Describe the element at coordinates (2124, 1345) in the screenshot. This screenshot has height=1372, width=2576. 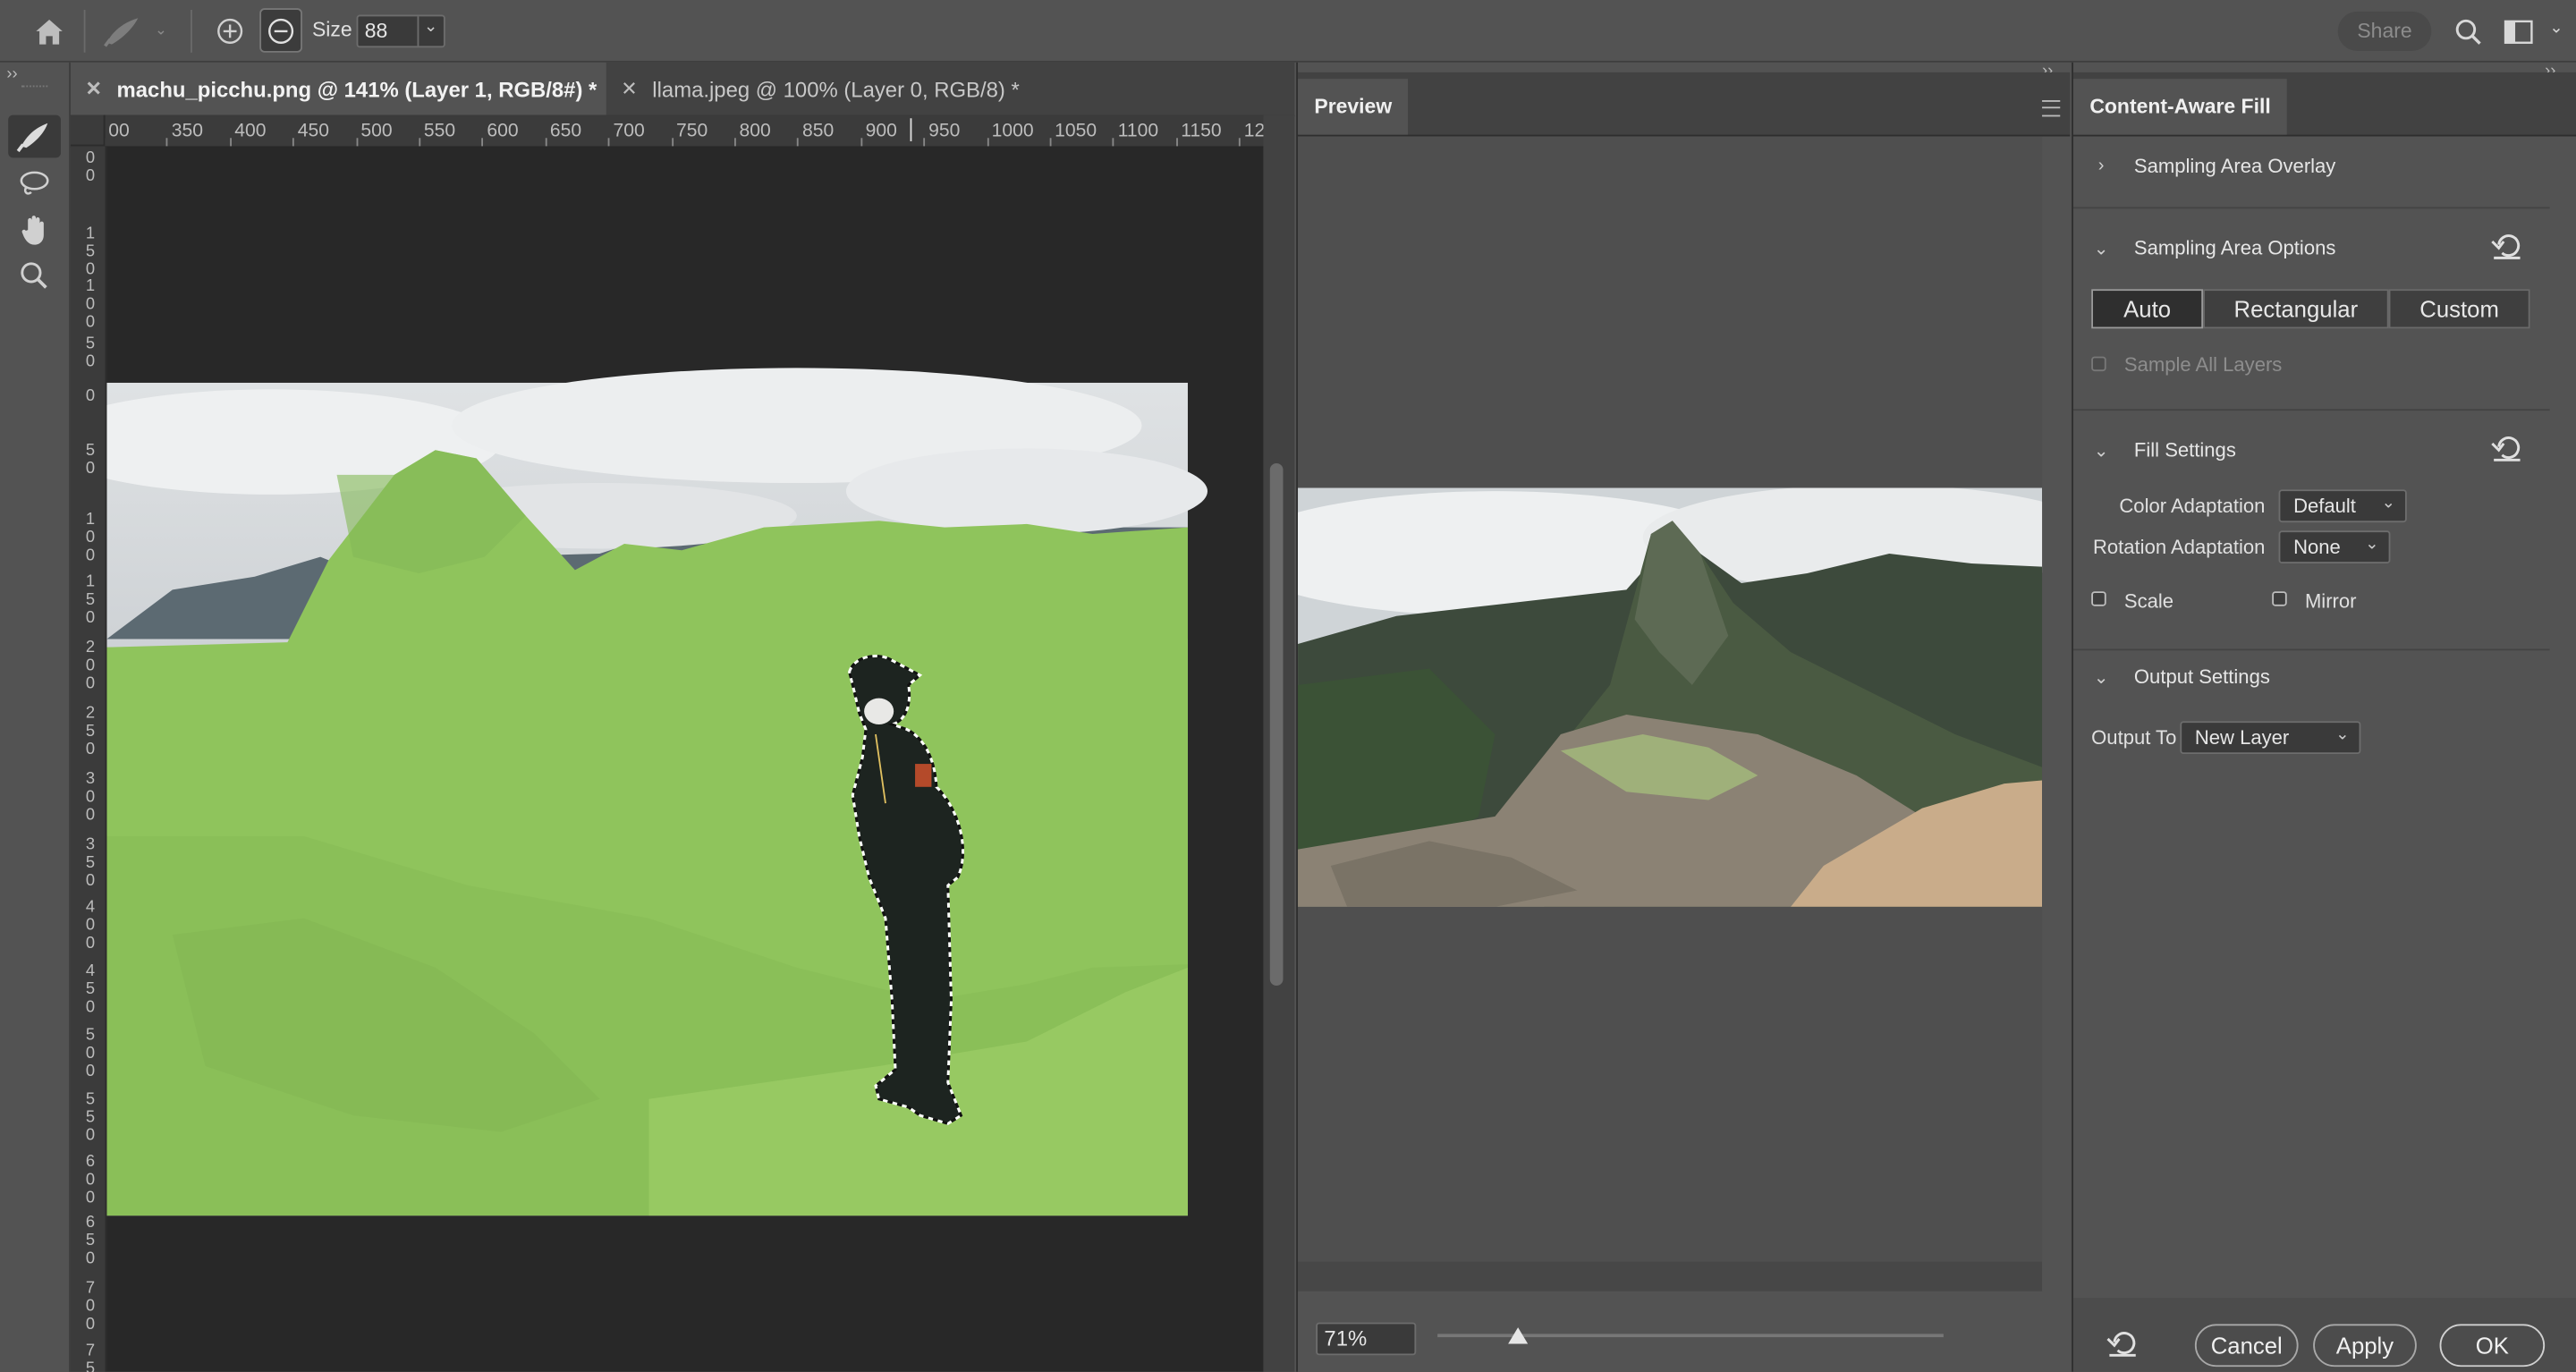
I see `reset-all-icon` at that location.